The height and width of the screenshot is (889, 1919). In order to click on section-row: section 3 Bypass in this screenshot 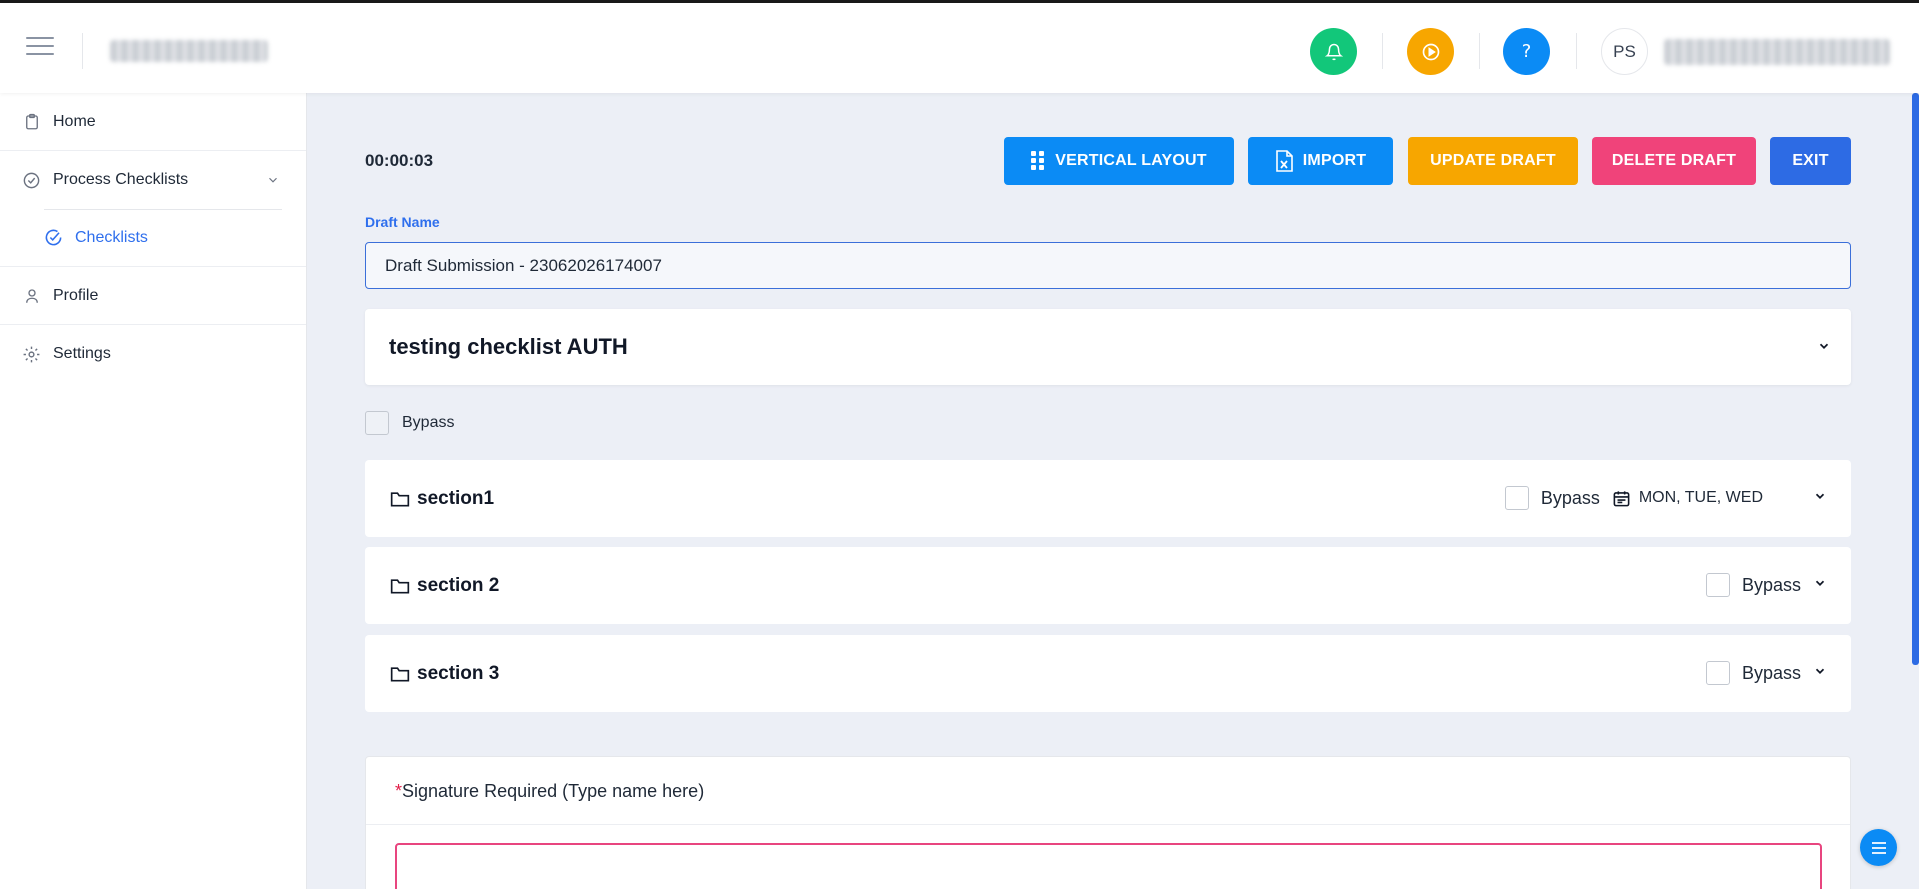, I will do `click(1108, 673)`.